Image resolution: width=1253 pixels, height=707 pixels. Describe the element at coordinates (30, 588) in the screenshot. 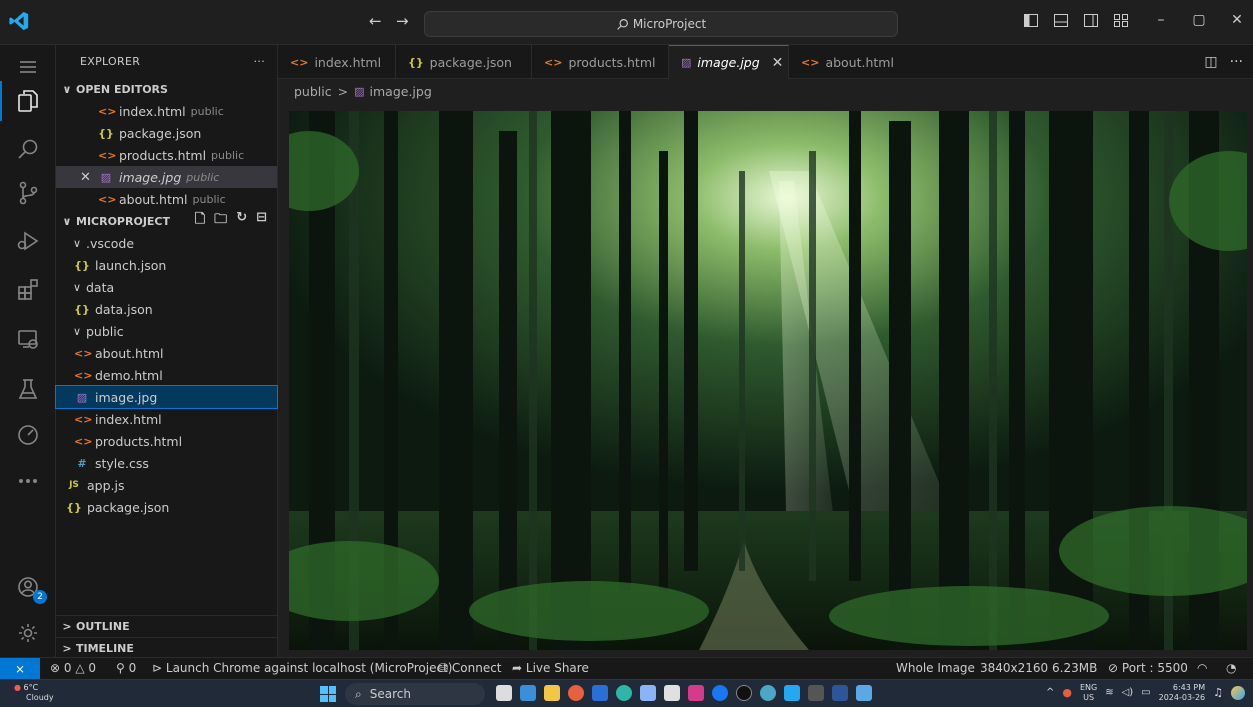

I see `accounts-icon: 2` at that location.